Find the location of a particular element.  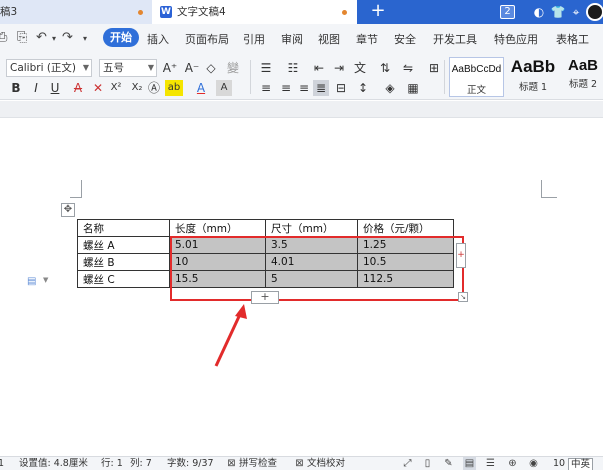

pinyin-guide-button: 變 is located at coordinates (233, 68).